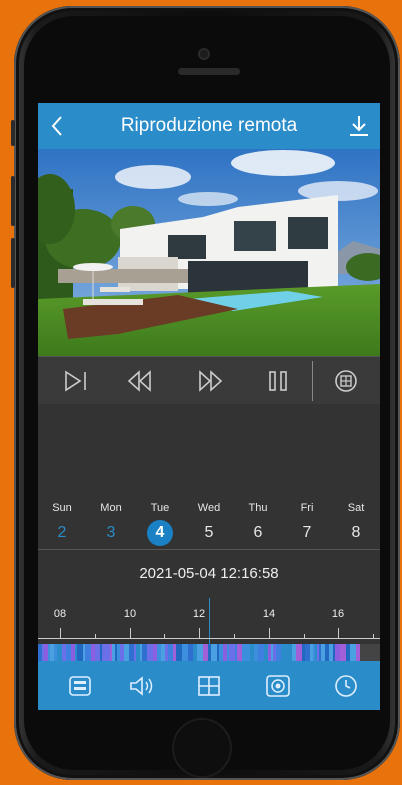 Image resolution: width=402 pixels, height=785 pixels. I want to click on top-bar: Riproduzione remota, so click(209, 126).